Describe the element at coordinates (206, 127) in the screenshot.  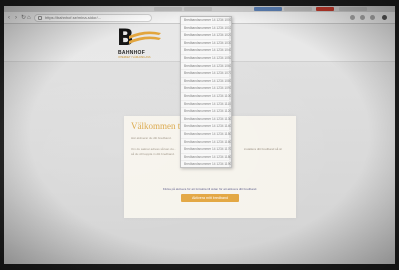
I see `dropdown-option: Bredbandsnummer 14 1234 1140` at that location.